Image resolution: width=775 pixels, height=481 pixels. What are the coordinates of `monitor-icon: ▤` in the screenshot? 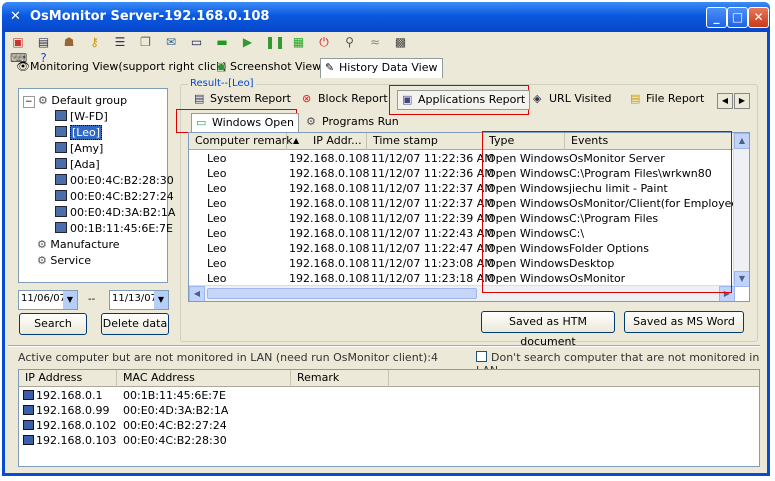 It's located at (44, 42).